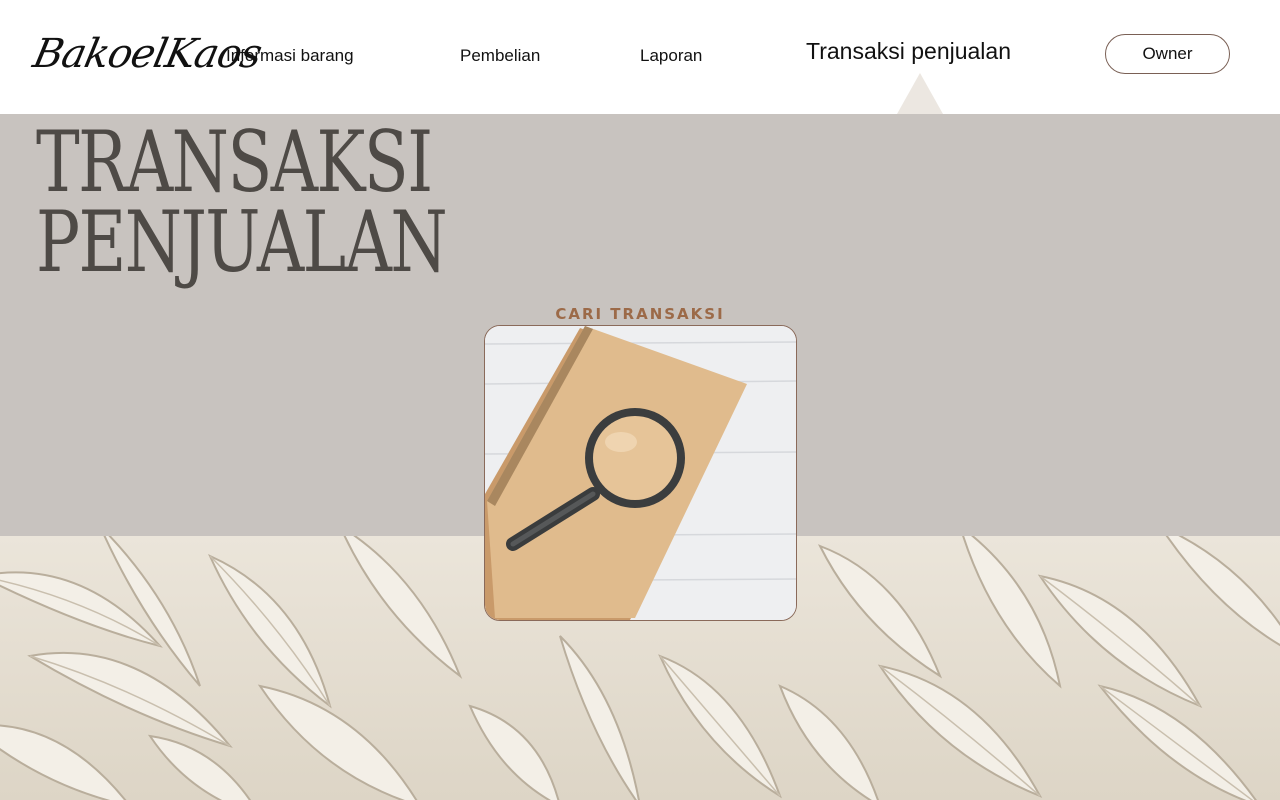  I want to click on owner-button: Owner, so click(1167, 54).